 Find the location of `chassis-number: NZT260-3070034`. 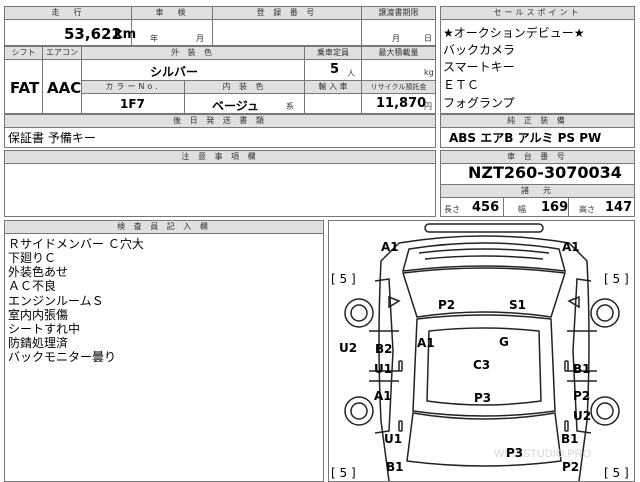

chassis-number: NZT260-3070034 is located at coordinates (545, 172).